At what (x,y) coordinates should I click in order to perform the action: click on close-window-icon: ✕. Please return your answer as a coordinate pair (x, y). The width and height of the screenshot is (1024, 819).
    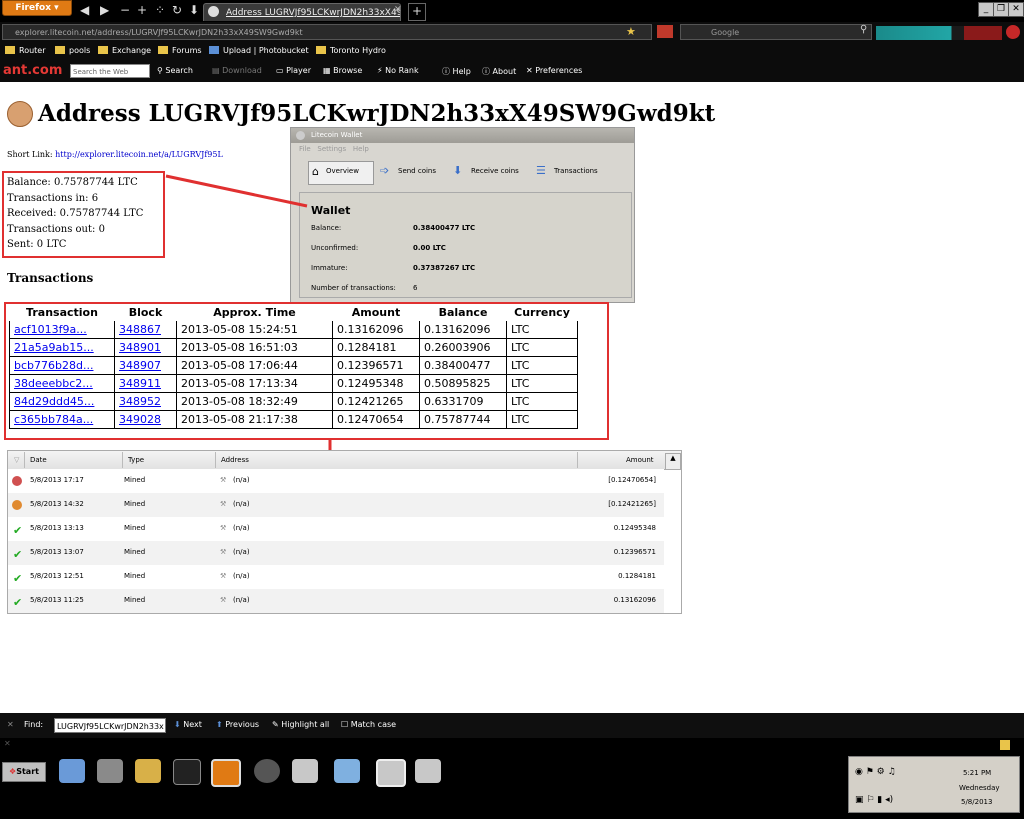
    Looking at the image, I should click on (1016, 9).